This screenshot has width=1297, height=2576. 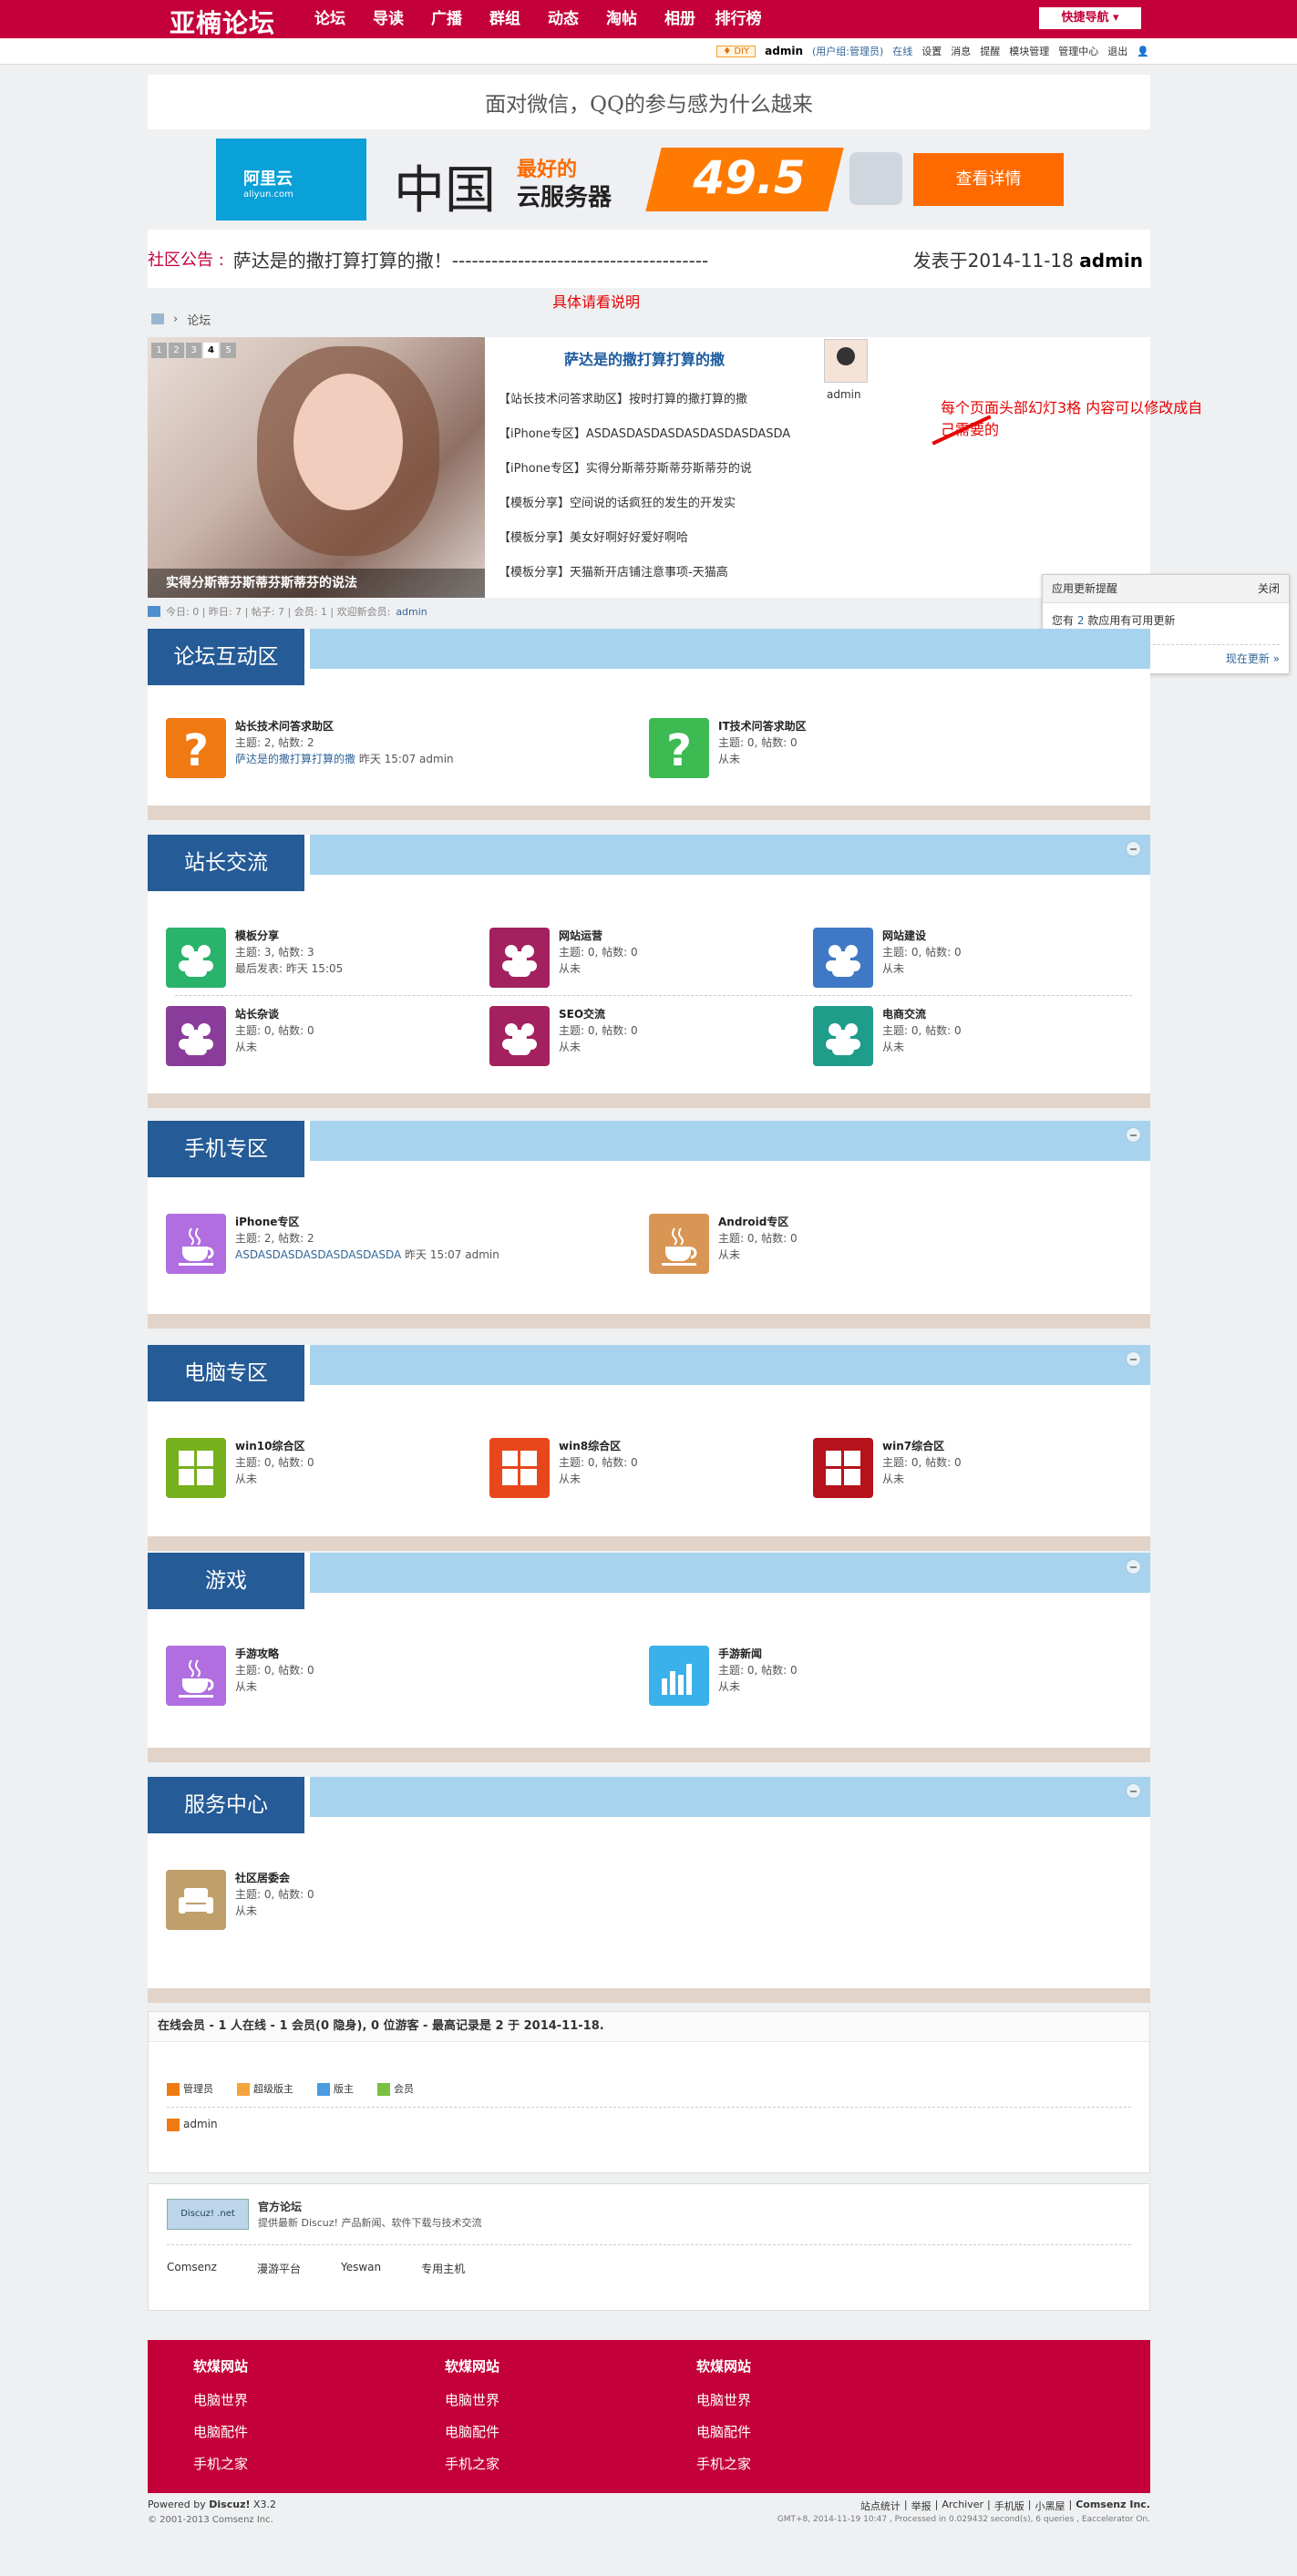 I want to click on diy-button: ♦ DIY, so click(x=736, y=51).